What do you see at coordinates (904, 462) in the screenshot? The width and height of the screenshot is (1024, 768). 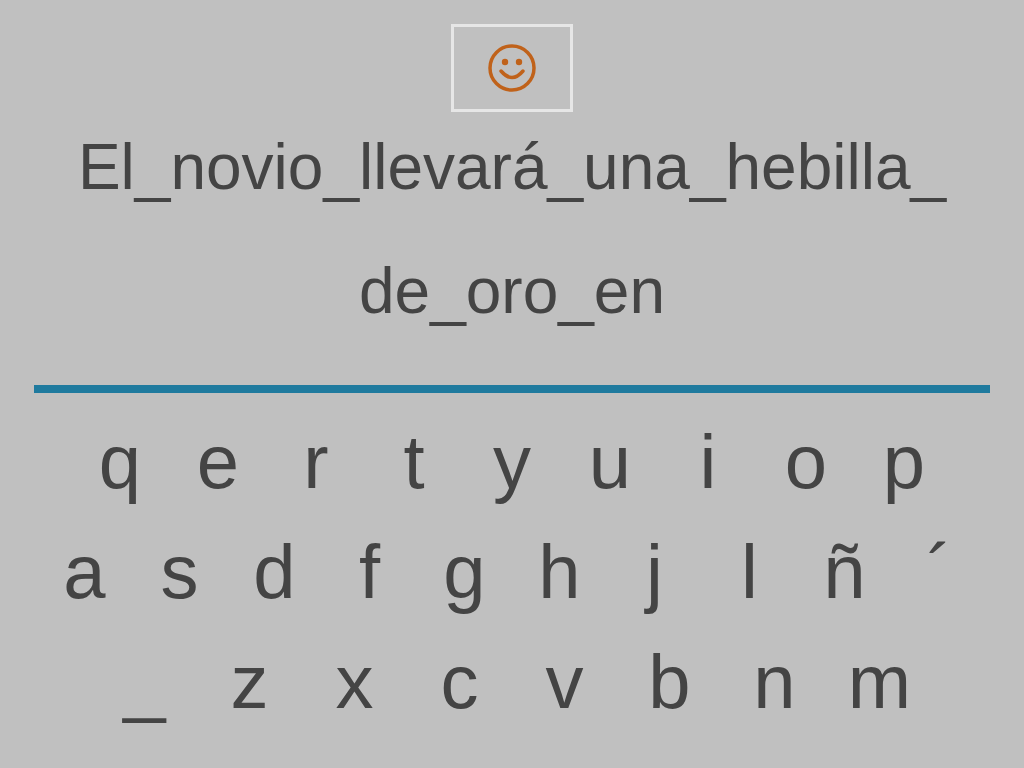 I see `letter-key: p` at bounding box center [904, 462].